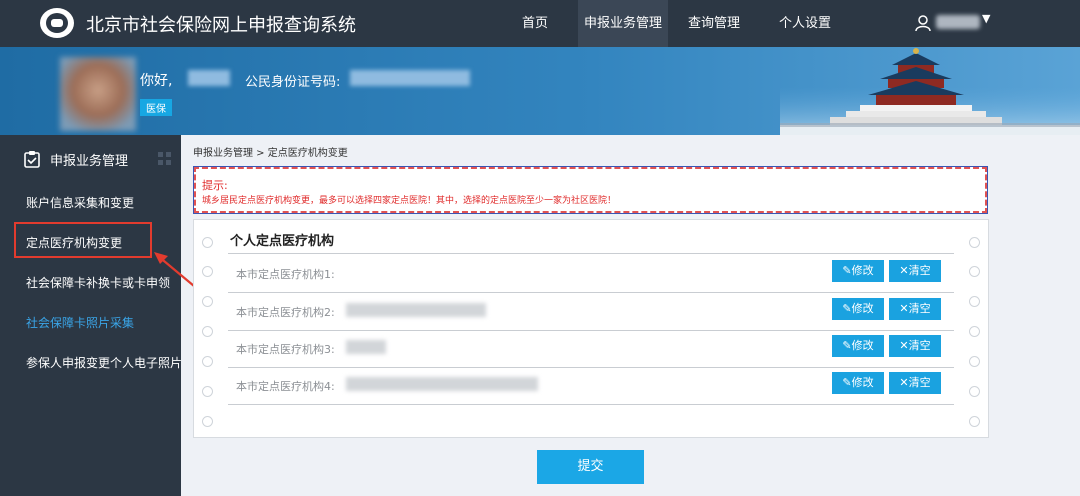 The height and width of the screenshot is (496, 1080). What do you see at coordinates (293, 82) in the screenshot?
I see `id-number-label: 公民身份证号码:` at bounding box center [293, 82].